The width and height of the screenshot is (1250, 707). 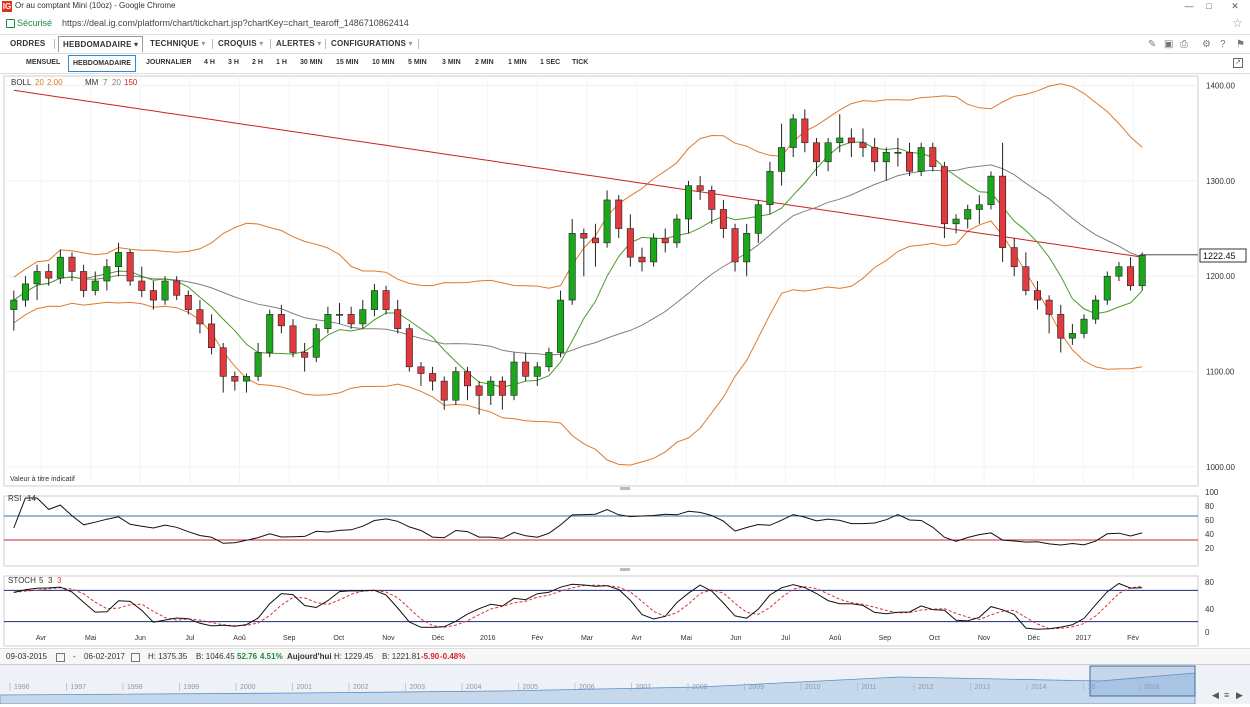 I want to click on rsi-tick-label: 80, so click(x=1209, y=506).